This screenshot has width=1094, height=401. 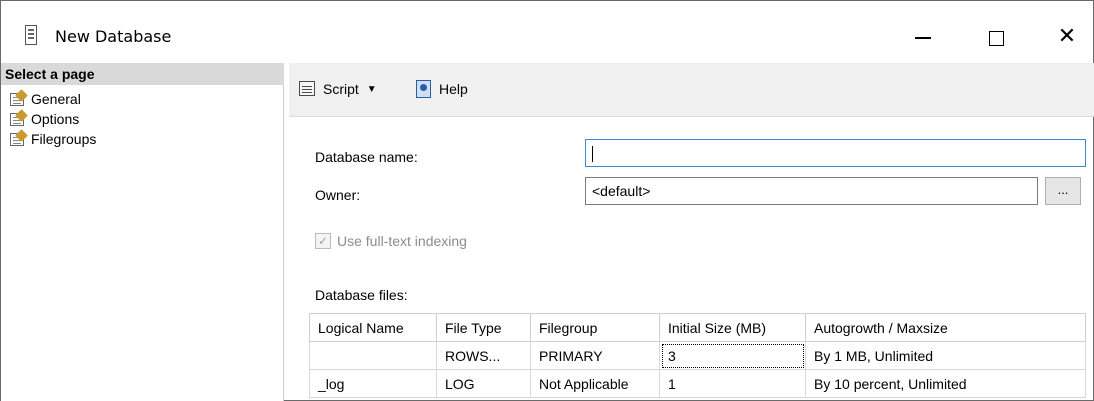 I want to click on file-type-cell: LOG, so click(x=483, y=383).